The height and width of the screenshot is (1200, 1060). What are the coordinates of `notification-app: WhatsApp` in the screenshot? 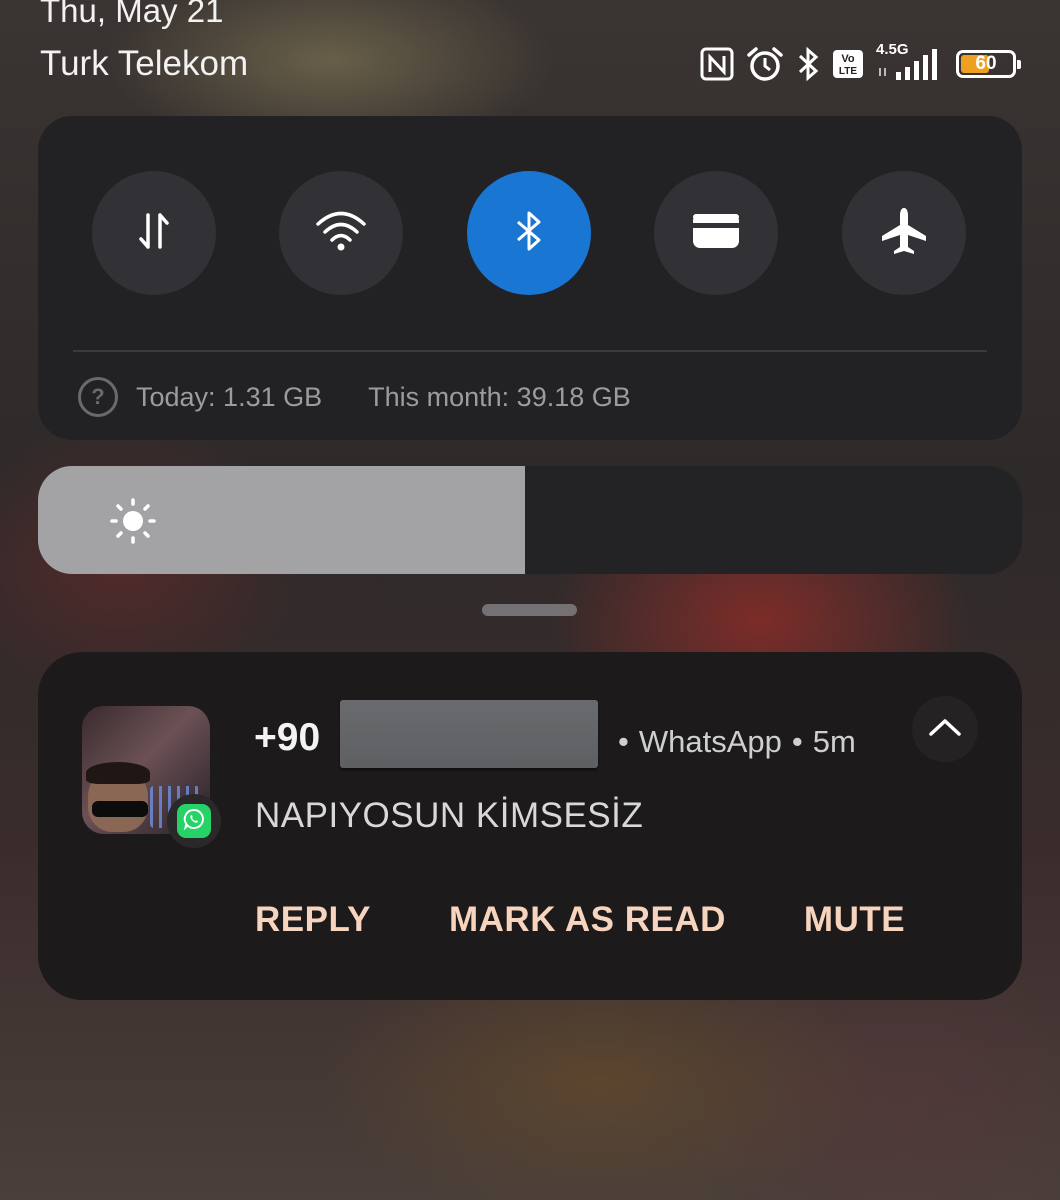 It's located at (710, 741).